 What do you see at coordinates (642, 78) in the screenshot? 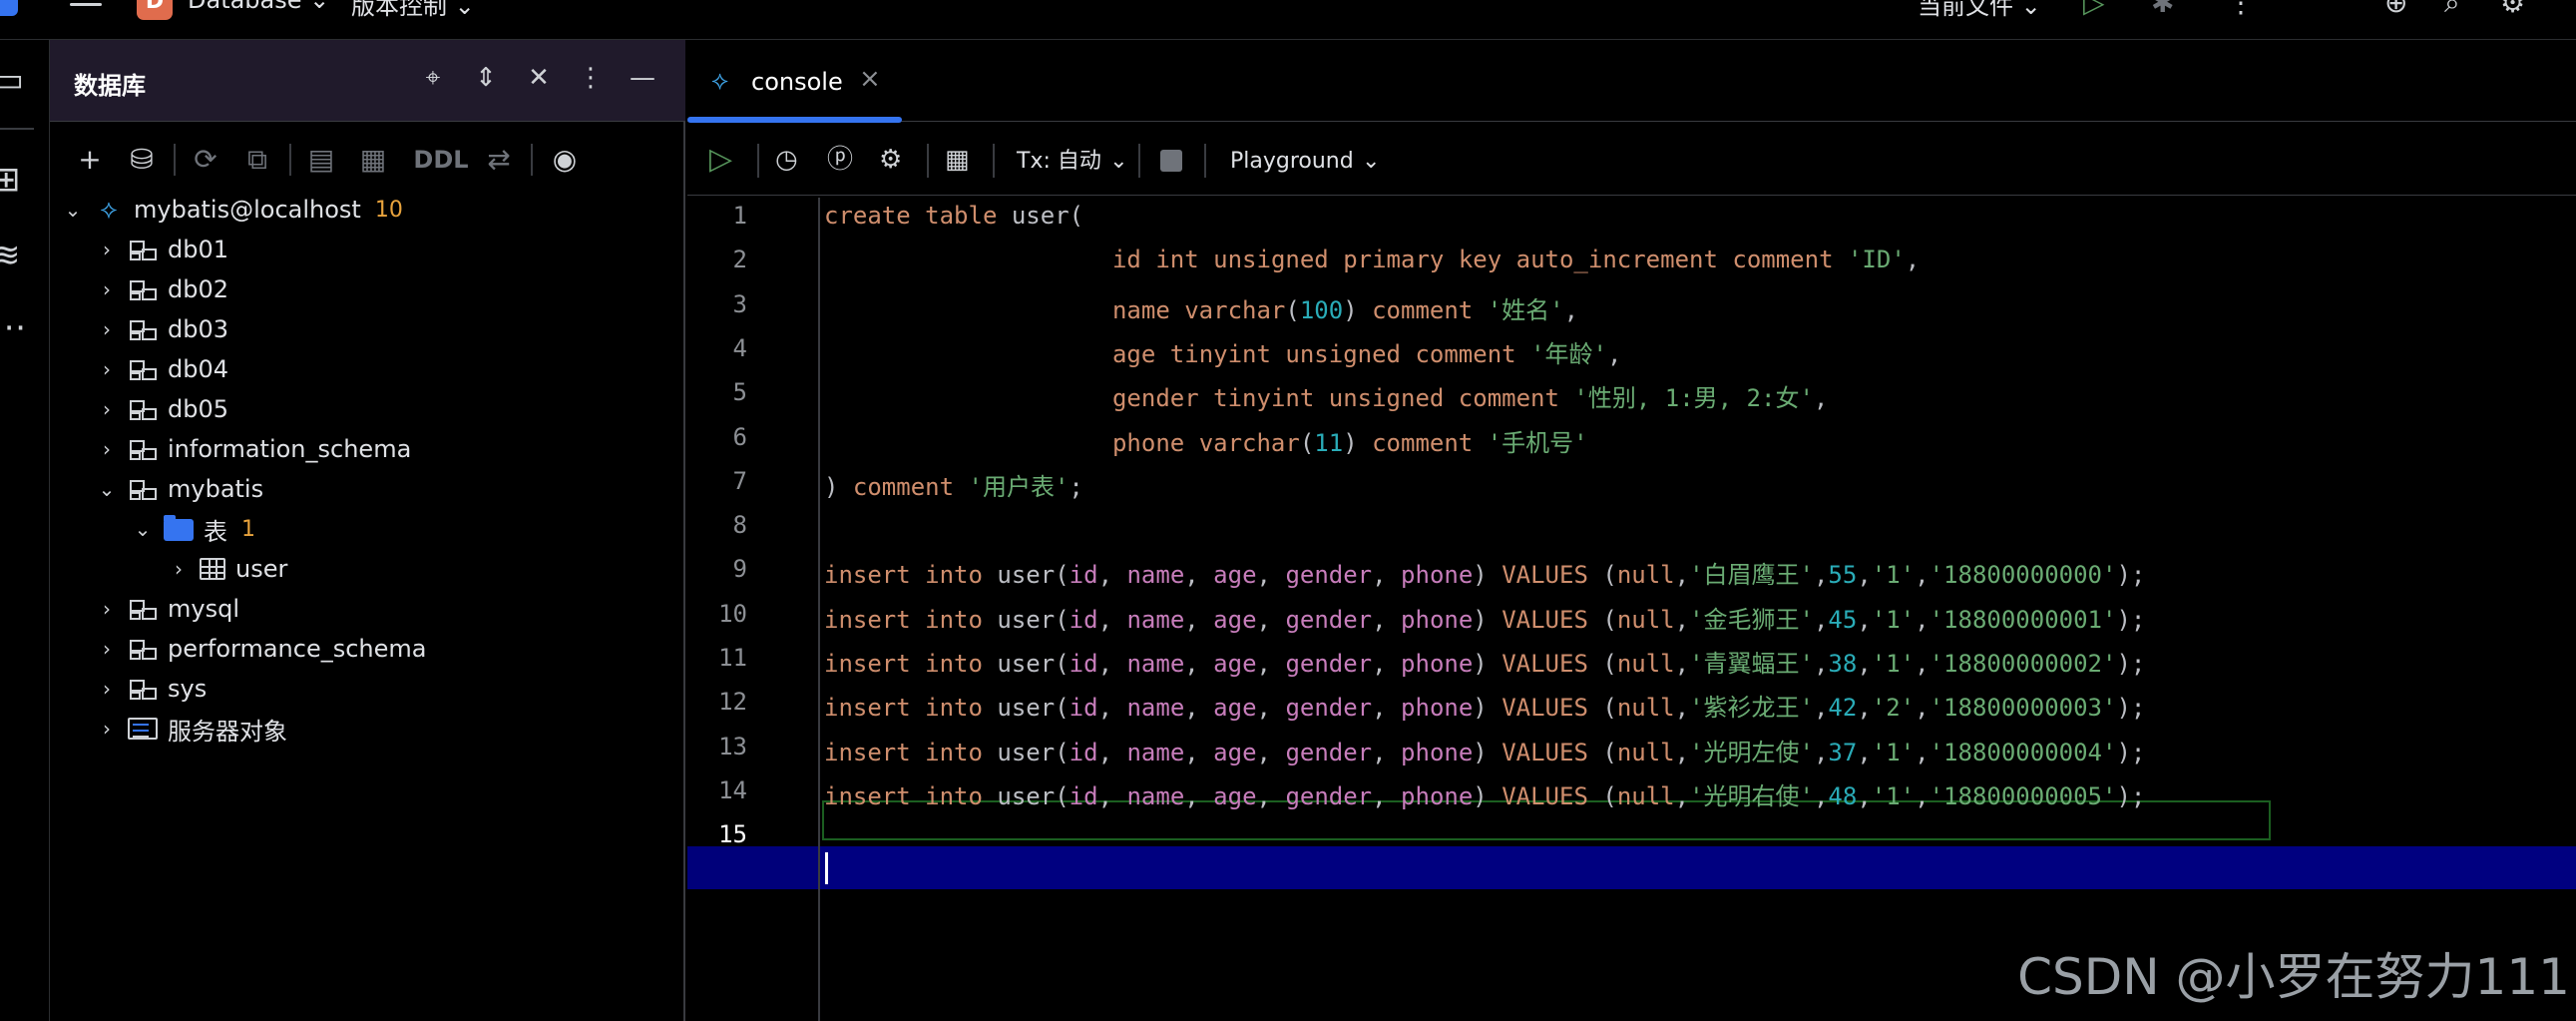
I see `hide-panel-icon: —` at bounding box center [642, 78].